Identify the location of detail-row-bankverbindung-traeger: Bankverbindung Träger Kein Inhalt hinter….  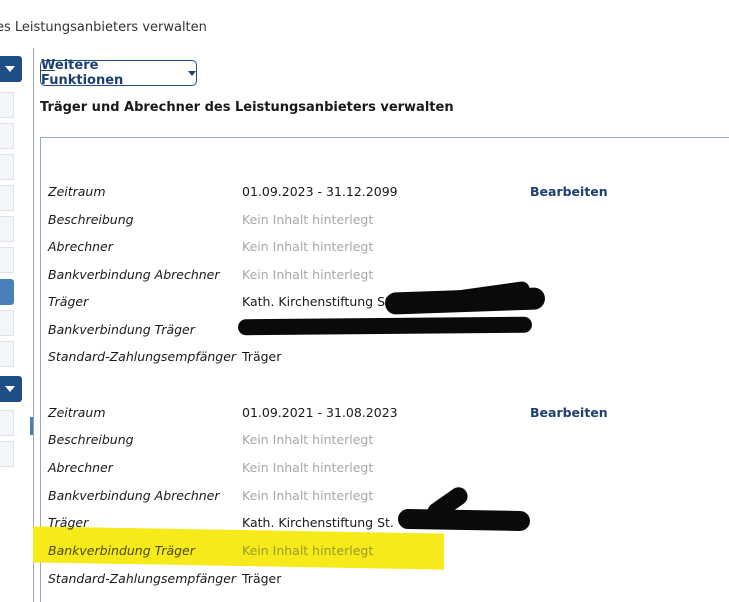
(348, 553).